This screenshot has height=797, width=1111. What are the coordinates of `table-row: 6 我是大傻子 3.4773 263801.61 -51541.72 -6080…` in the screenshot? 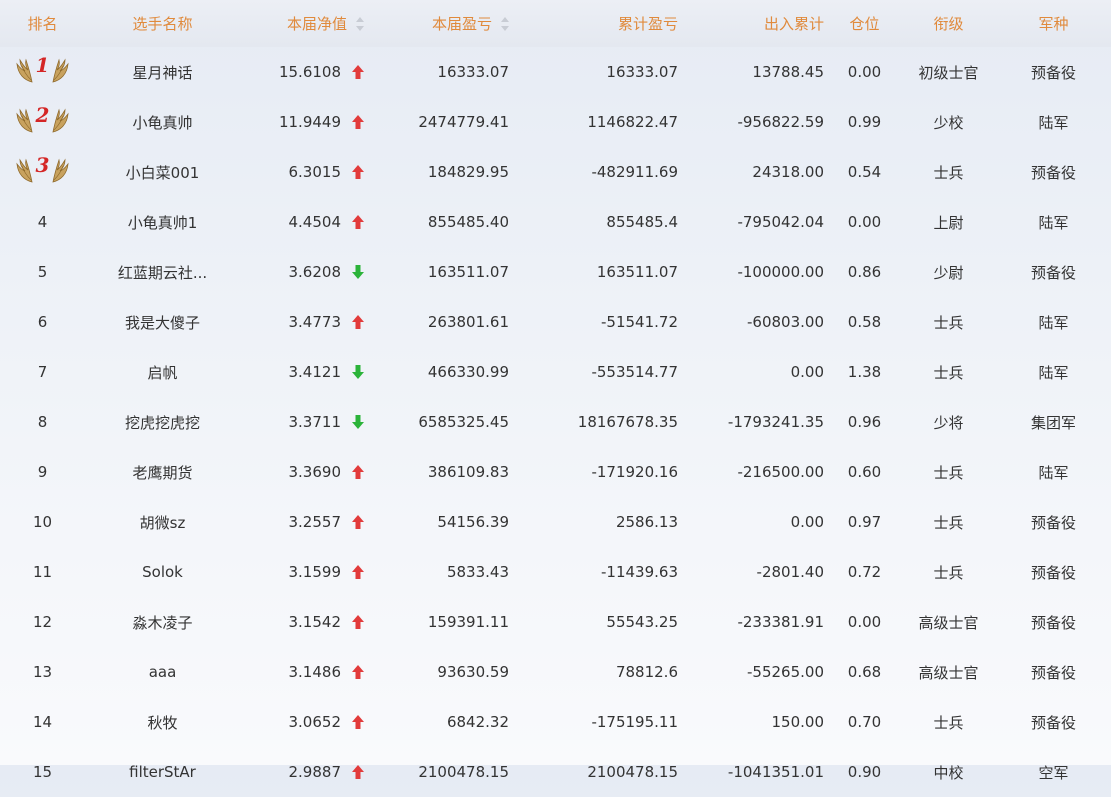 It's located at (555, 322).